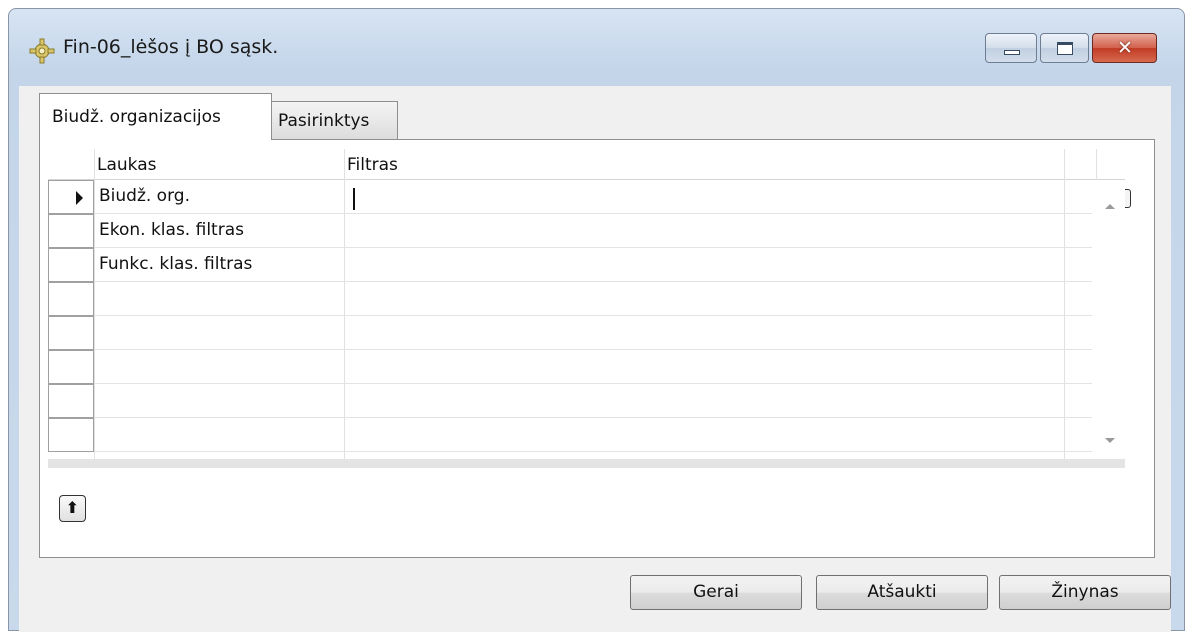 Image resolution: width=1185 pixels, height=632 pixels. Describe the element at coordinates (593, 231) in the screenshot. I see `table-row: Ekon. klas. filtras` at that location.